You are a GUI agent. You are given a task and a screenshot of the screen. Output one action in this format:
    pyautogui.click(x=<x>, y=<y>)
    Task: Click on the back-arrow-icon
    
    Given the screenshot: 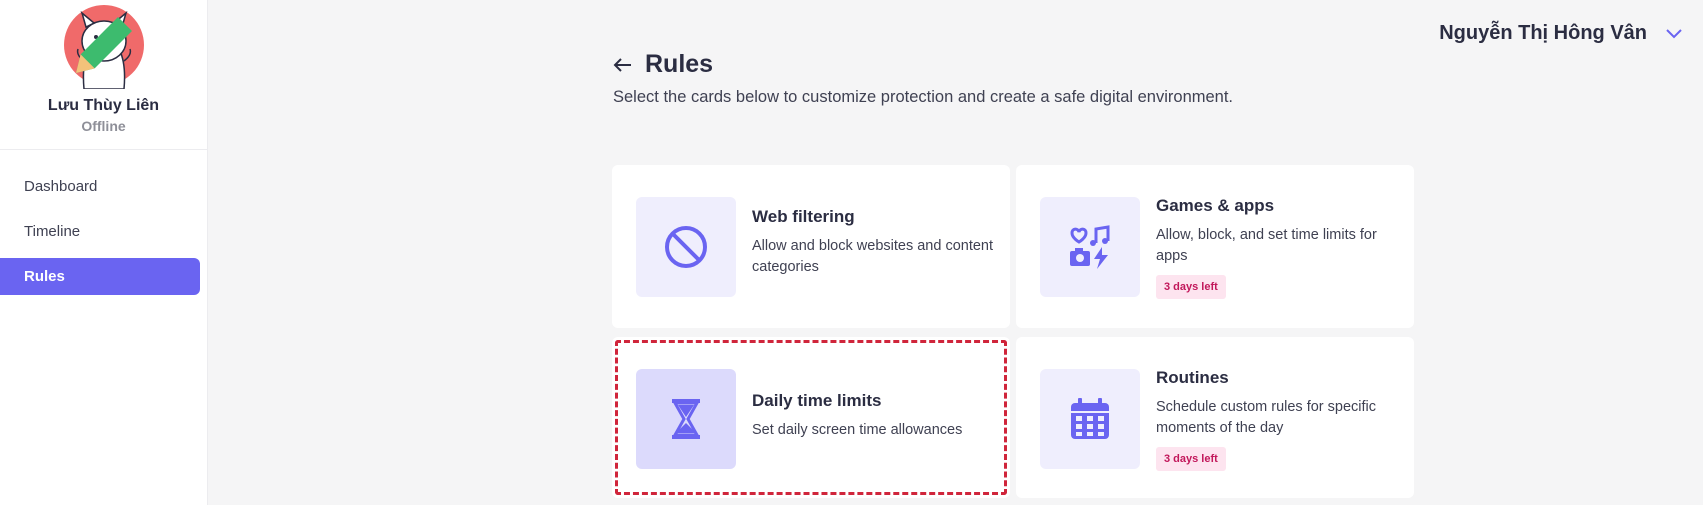 What is the action you would take?
    pyautogui.click(x=623, y=65)
    